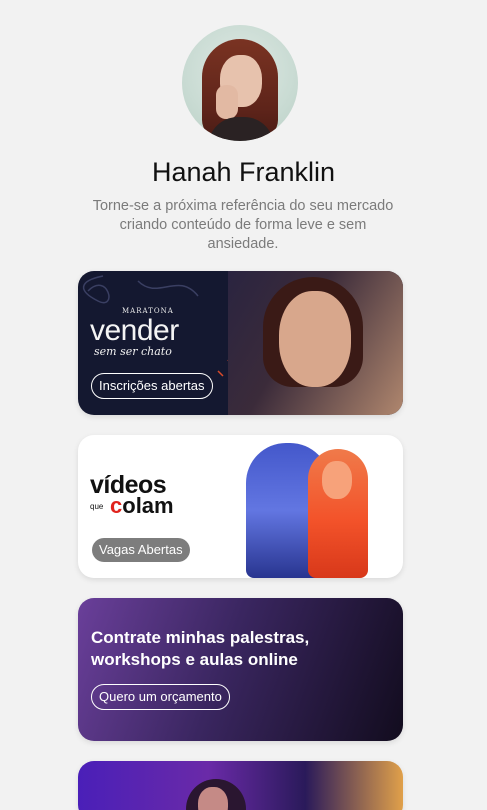 This screenshot has width=487, height=810. Describe the element at coordinates (240, 83) in the screenshot. I see `profile-avatar` at that location.